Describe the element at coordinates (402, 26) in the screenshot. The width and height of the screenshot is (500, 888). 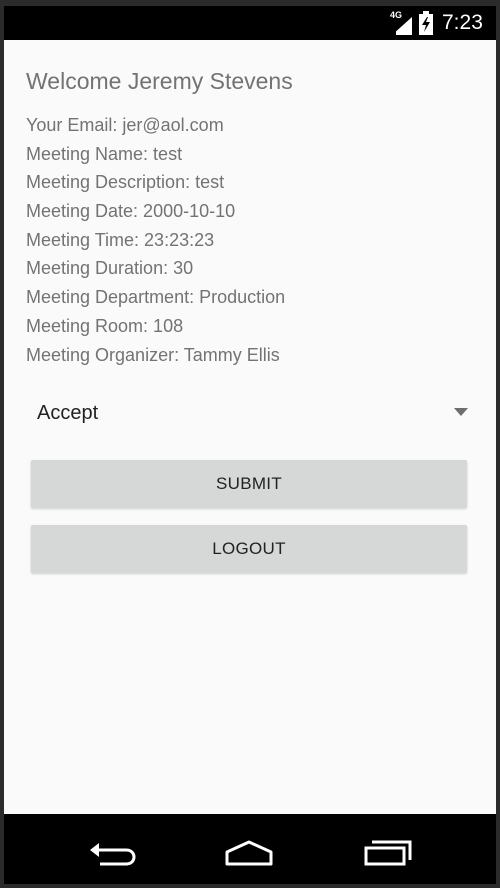
I see `signal-icon` at that location.